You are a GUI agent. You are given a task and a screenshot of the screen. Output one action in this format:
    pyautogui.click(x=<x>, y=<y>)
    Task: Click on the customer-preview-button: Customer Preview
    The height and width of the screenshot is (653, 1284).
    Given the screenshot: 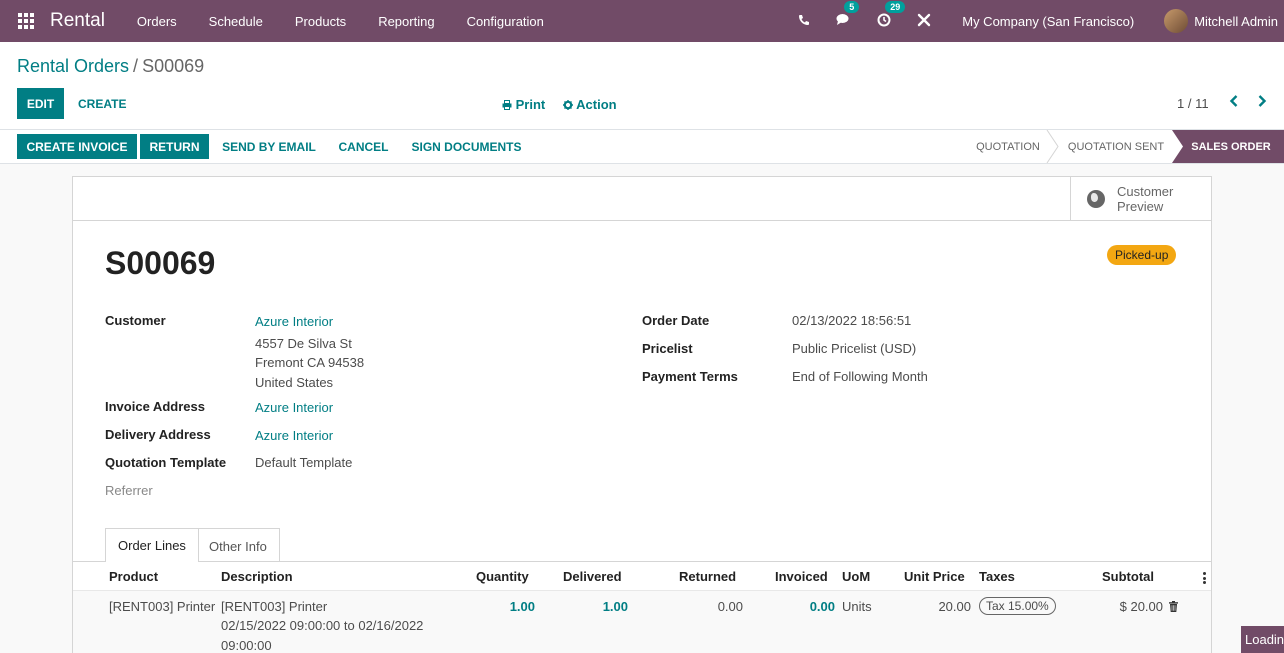 What is the action you would take?
    pyautogui.click(x=1140, y=198)
    